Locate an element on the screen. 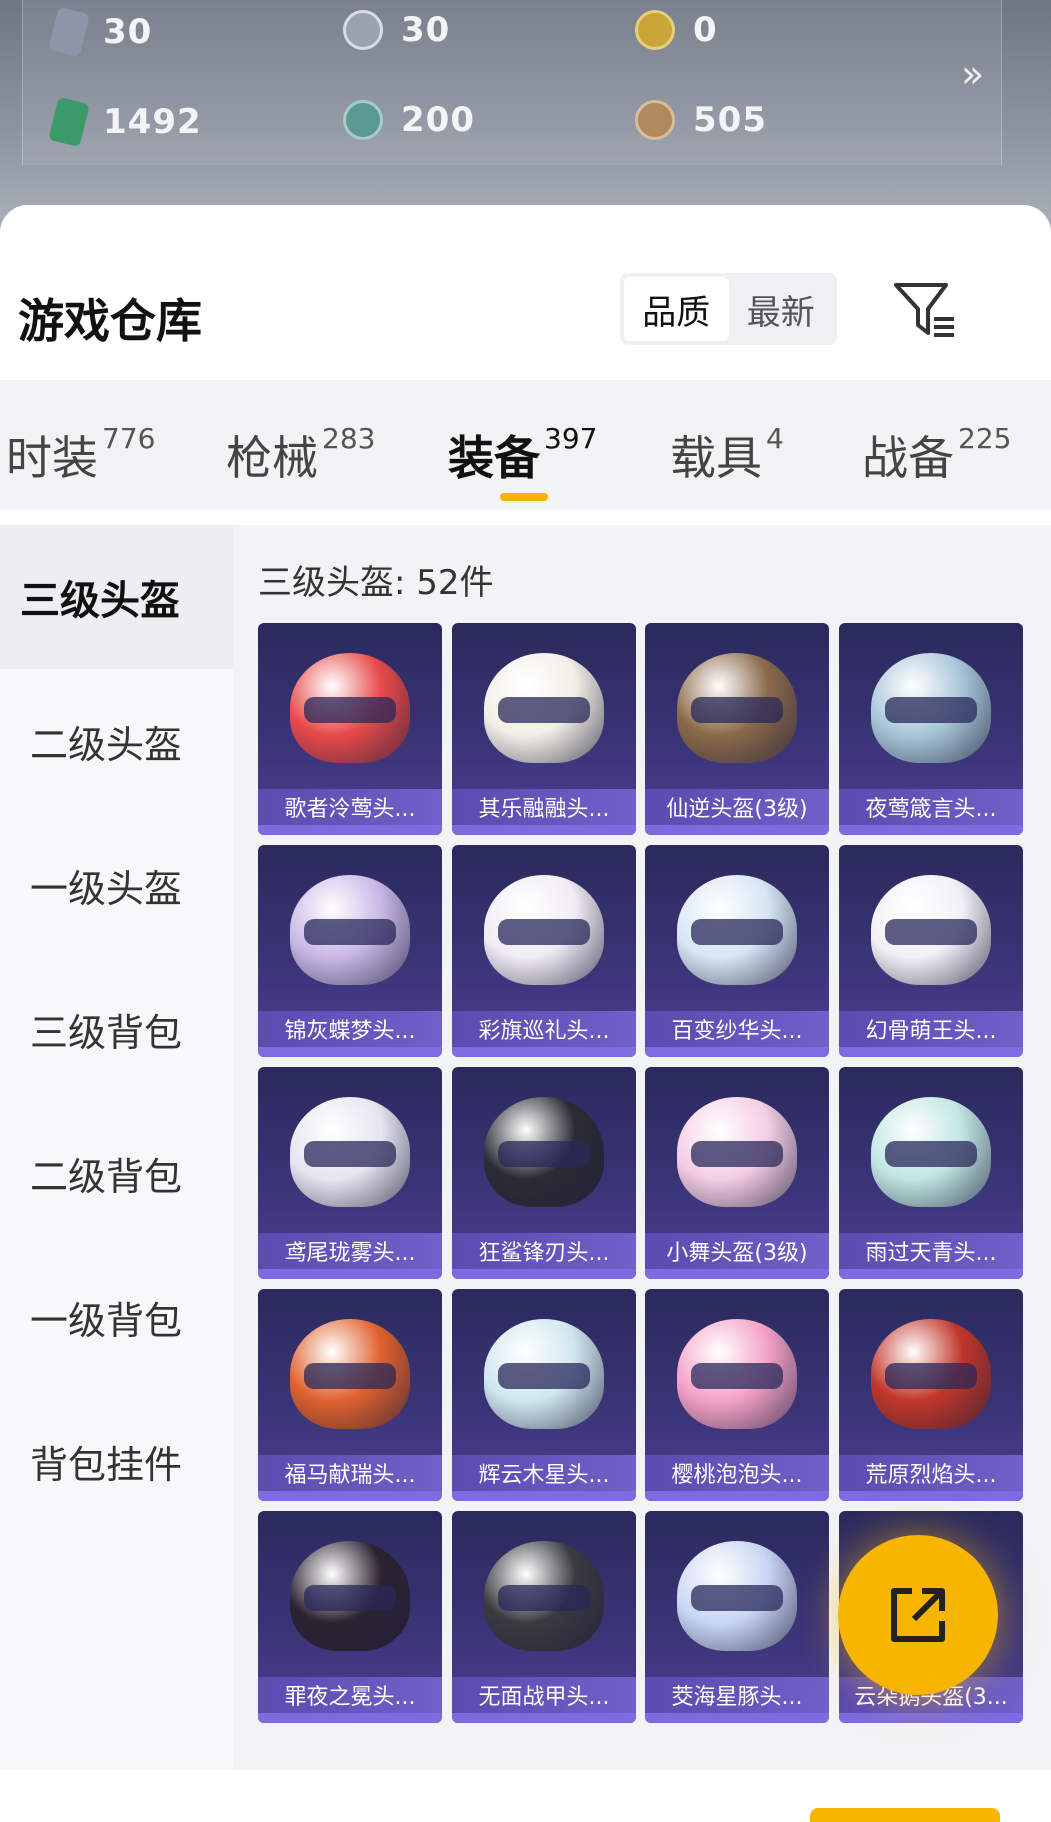  sidebar-item-level2-helmet: 二级头盔 is located at coordinates (116, 741).